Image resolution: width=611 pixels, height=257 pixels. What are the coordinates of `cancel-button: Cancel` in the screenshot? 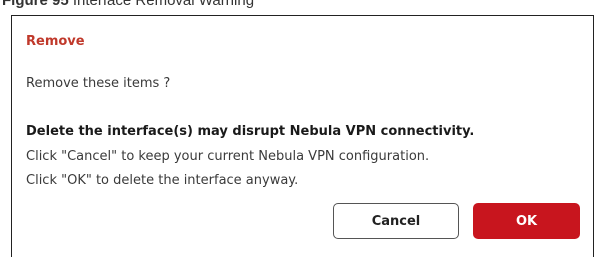 It's located at (396, 221).